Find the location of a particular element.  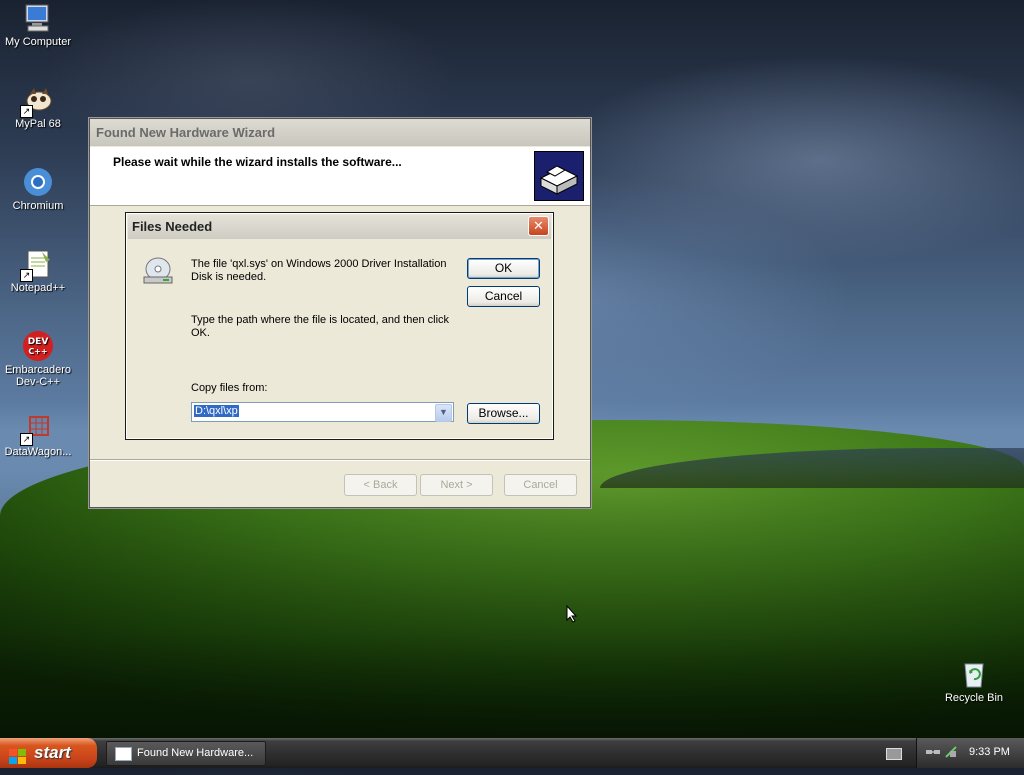

chevron-down-icon: ▼ is located at coordinates (443, 413).